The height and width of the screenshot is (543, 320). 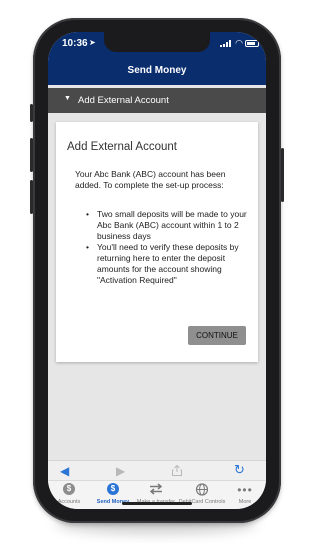 I want to click on app-header: Send Money, so click(x=157, y=71).